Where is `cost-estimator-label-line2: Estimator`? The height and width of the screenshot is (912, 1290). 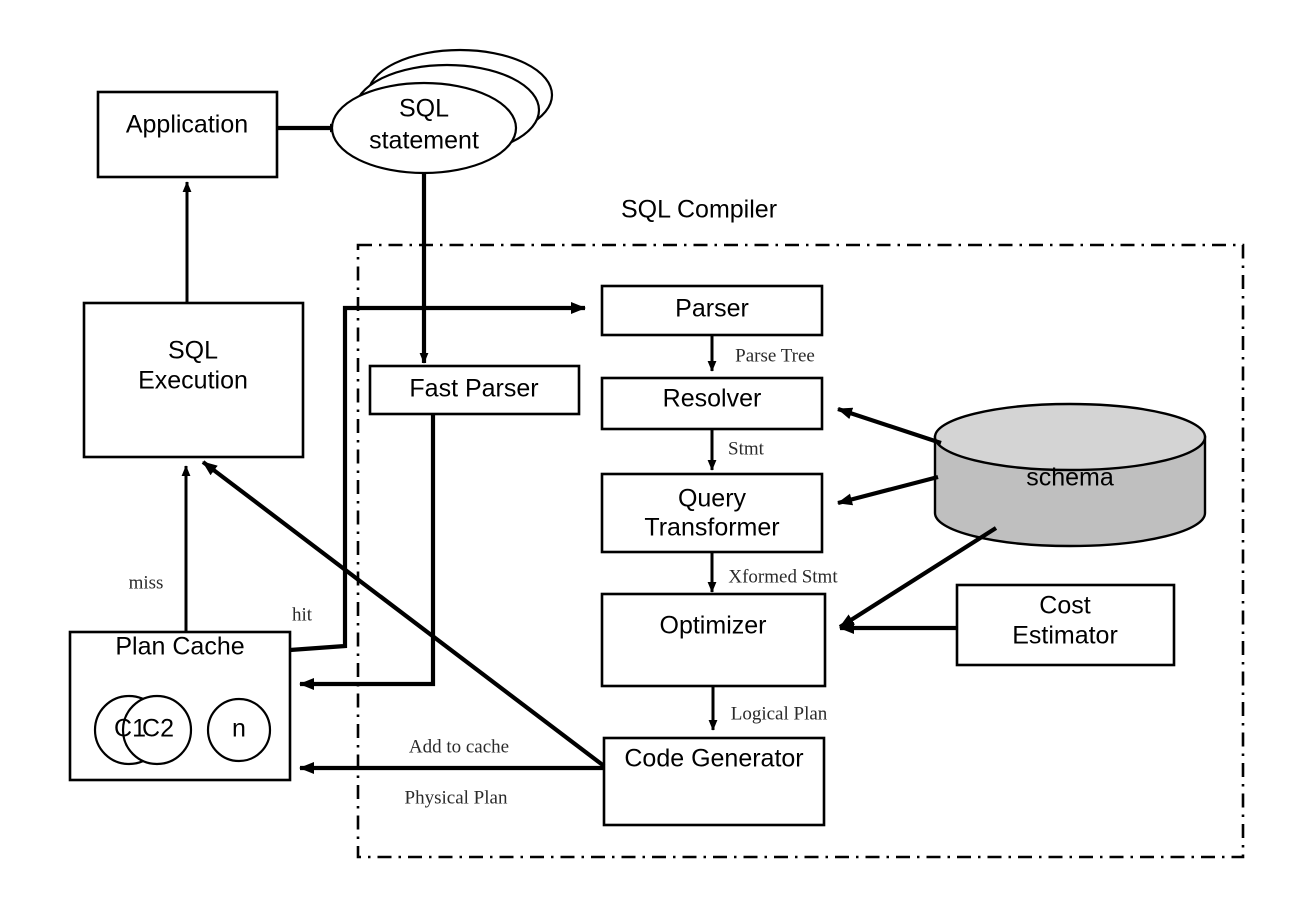 cost-estimator-label-line2: Estimator is located at coordinates (1065, 636).